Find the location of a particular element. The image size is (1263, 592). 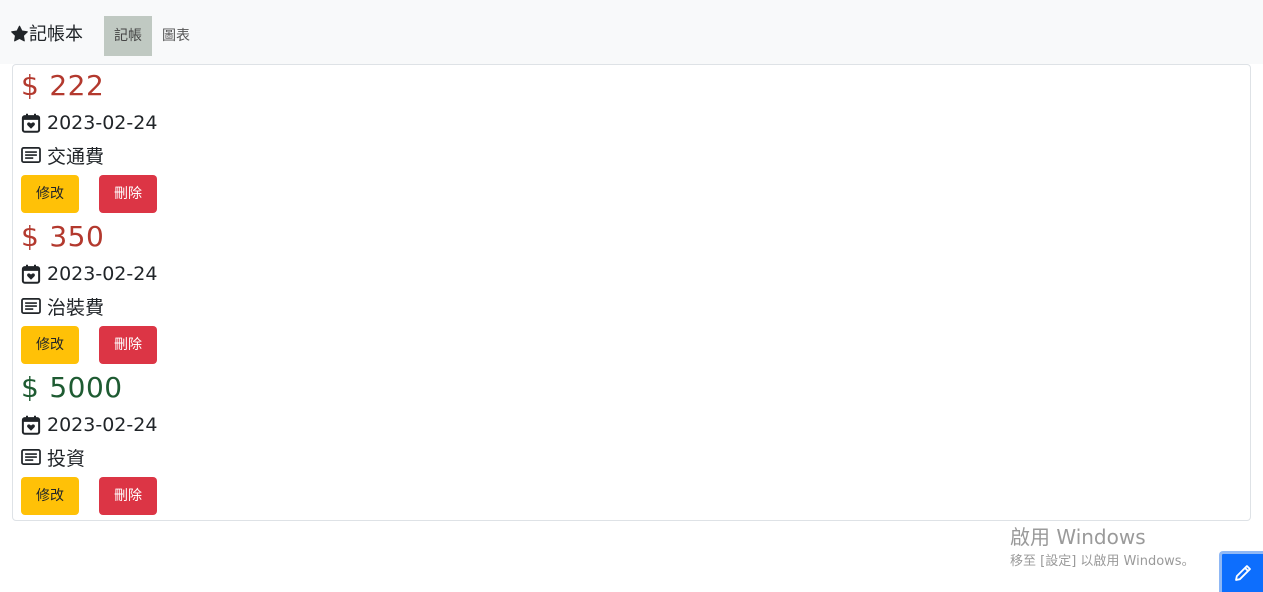

entry-amount: $222 is located at coordinates (62, 86).